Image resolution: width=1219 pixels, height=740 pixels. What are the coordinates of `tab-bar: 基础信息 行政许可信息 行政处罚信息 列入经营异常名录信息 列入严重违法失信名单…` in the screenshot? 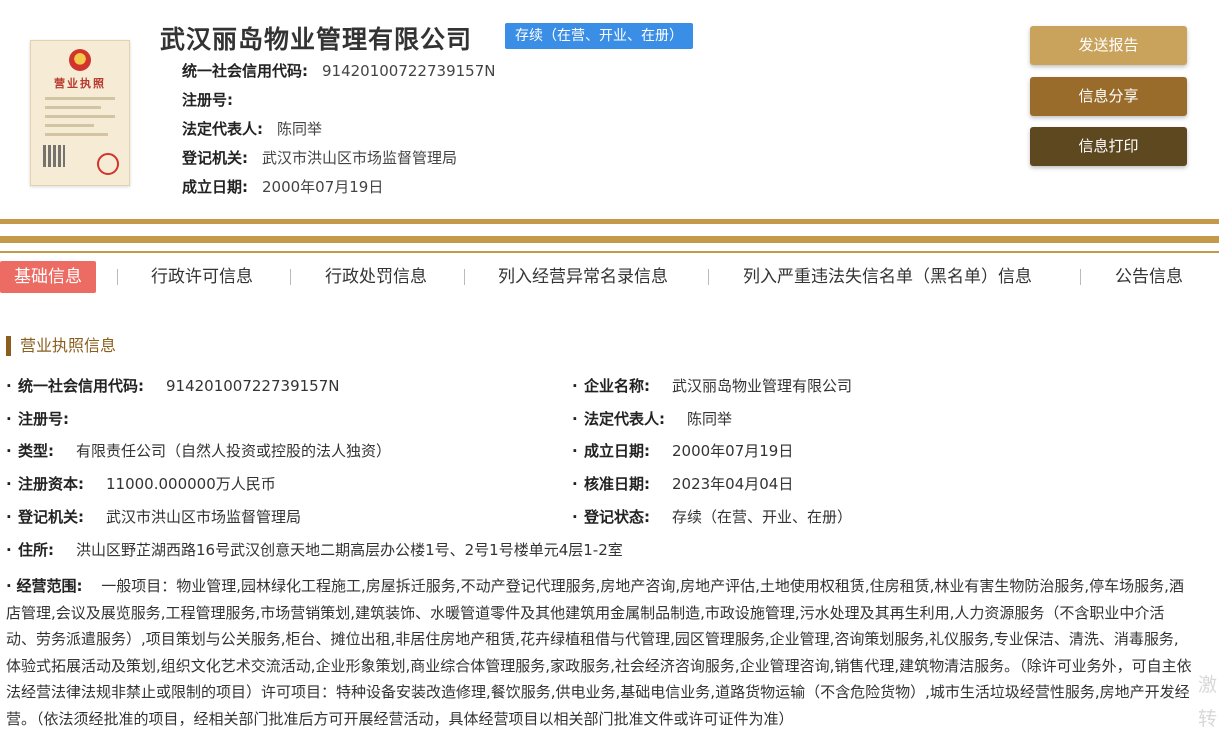 It's located at (609, 277).